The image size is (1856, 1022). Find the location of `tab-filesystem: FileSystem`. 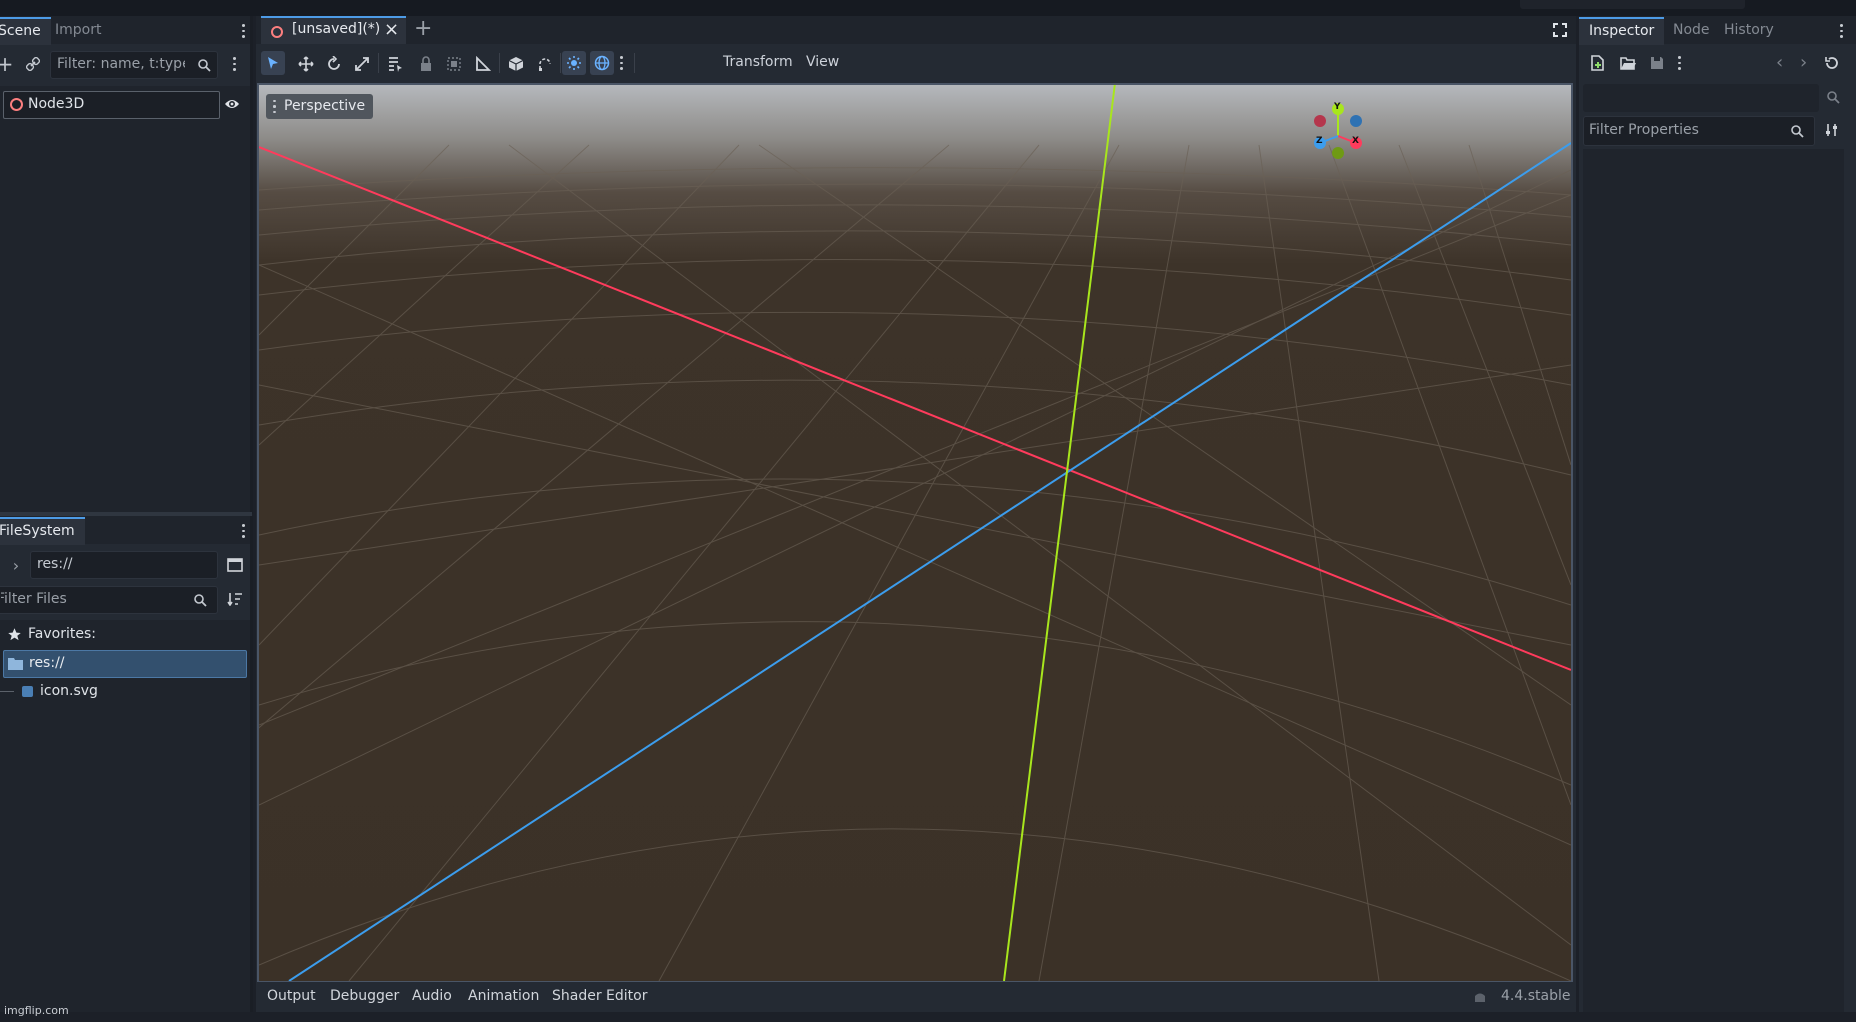

tab-filesystem: FileSystem is located at coordinates (42, 531).